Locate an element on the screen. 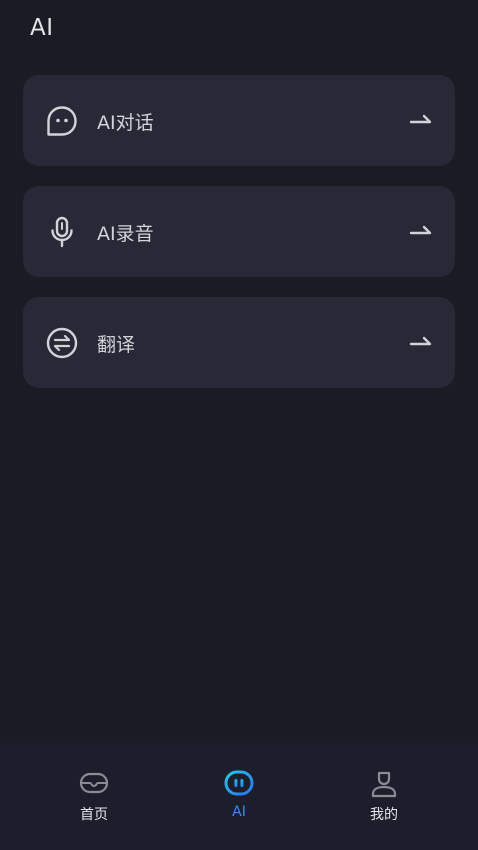 This screenshot has height=850, width=478. tab-home: 首页 is located at coordinates (94, 799).